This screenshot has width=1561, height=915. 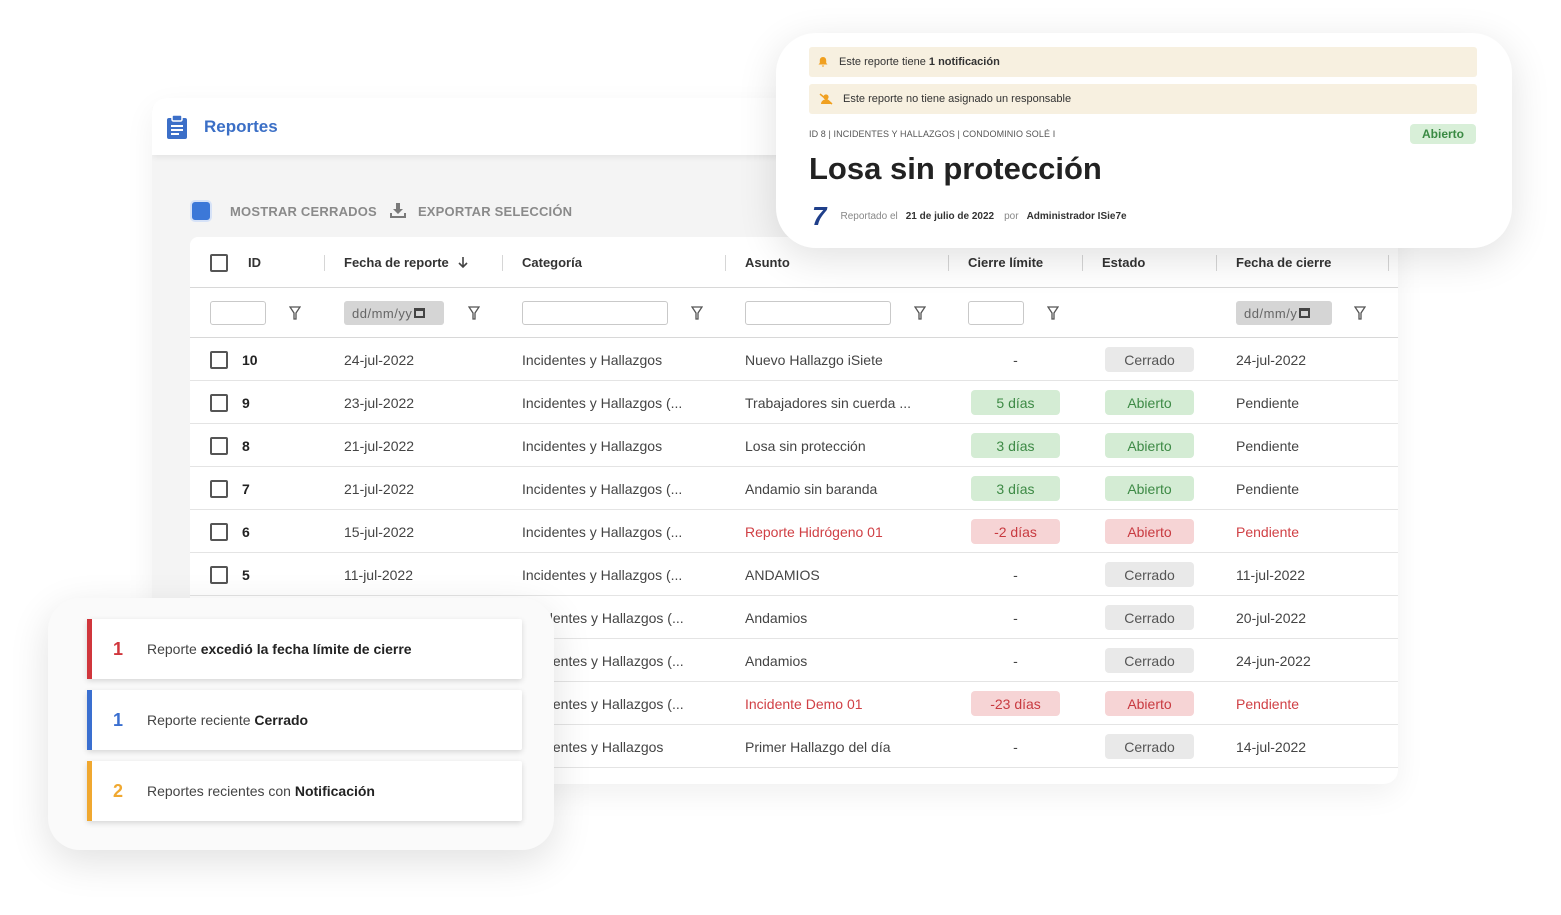 I want to click on select-all-checkbox, so click(x=219, y=262).